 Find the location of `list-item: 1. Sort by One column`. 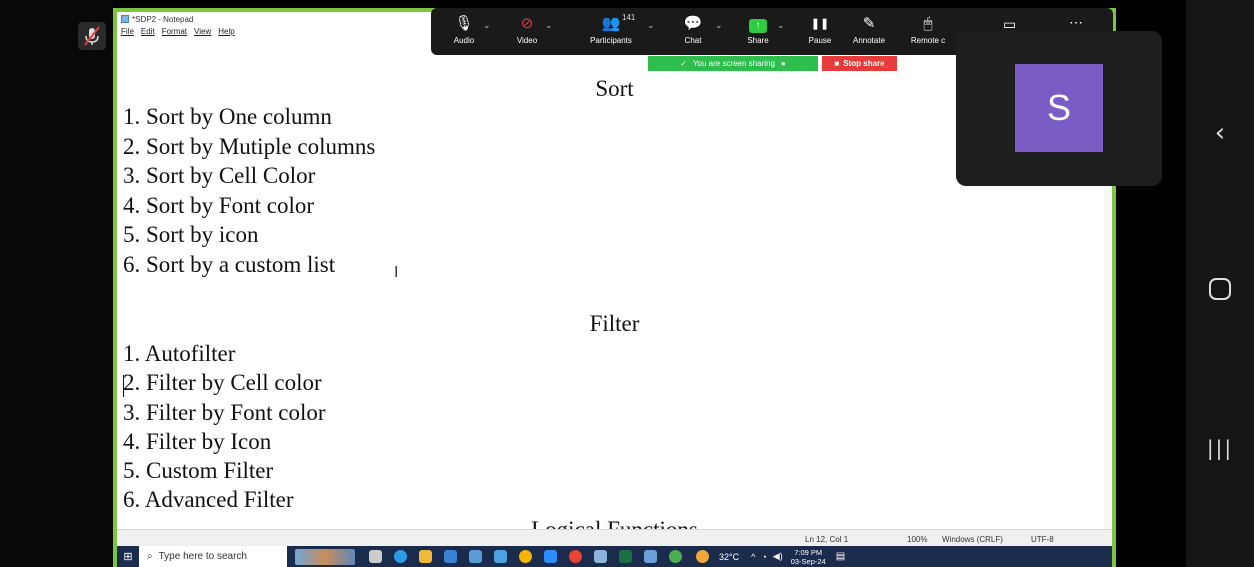

list-item: 1. Sort by One column is located at coordinates (227, 116).